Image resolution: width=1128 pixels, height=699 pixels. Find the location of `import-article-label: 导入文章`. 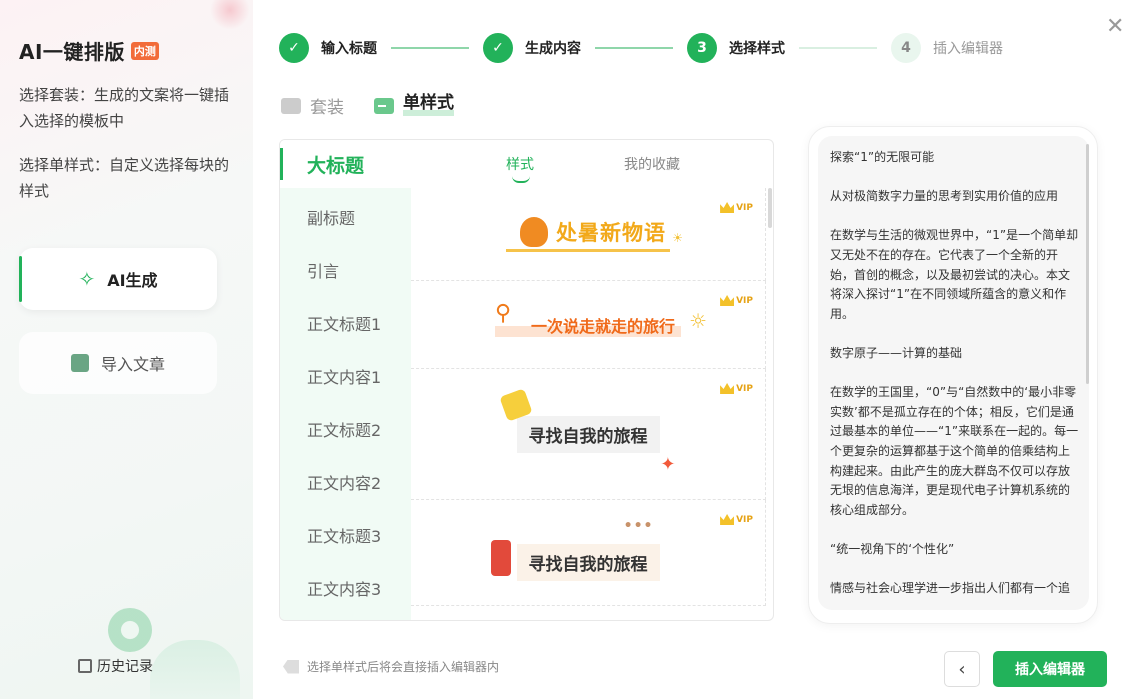

import-article-label: 导入文章 is located at coordinates (132, 364).